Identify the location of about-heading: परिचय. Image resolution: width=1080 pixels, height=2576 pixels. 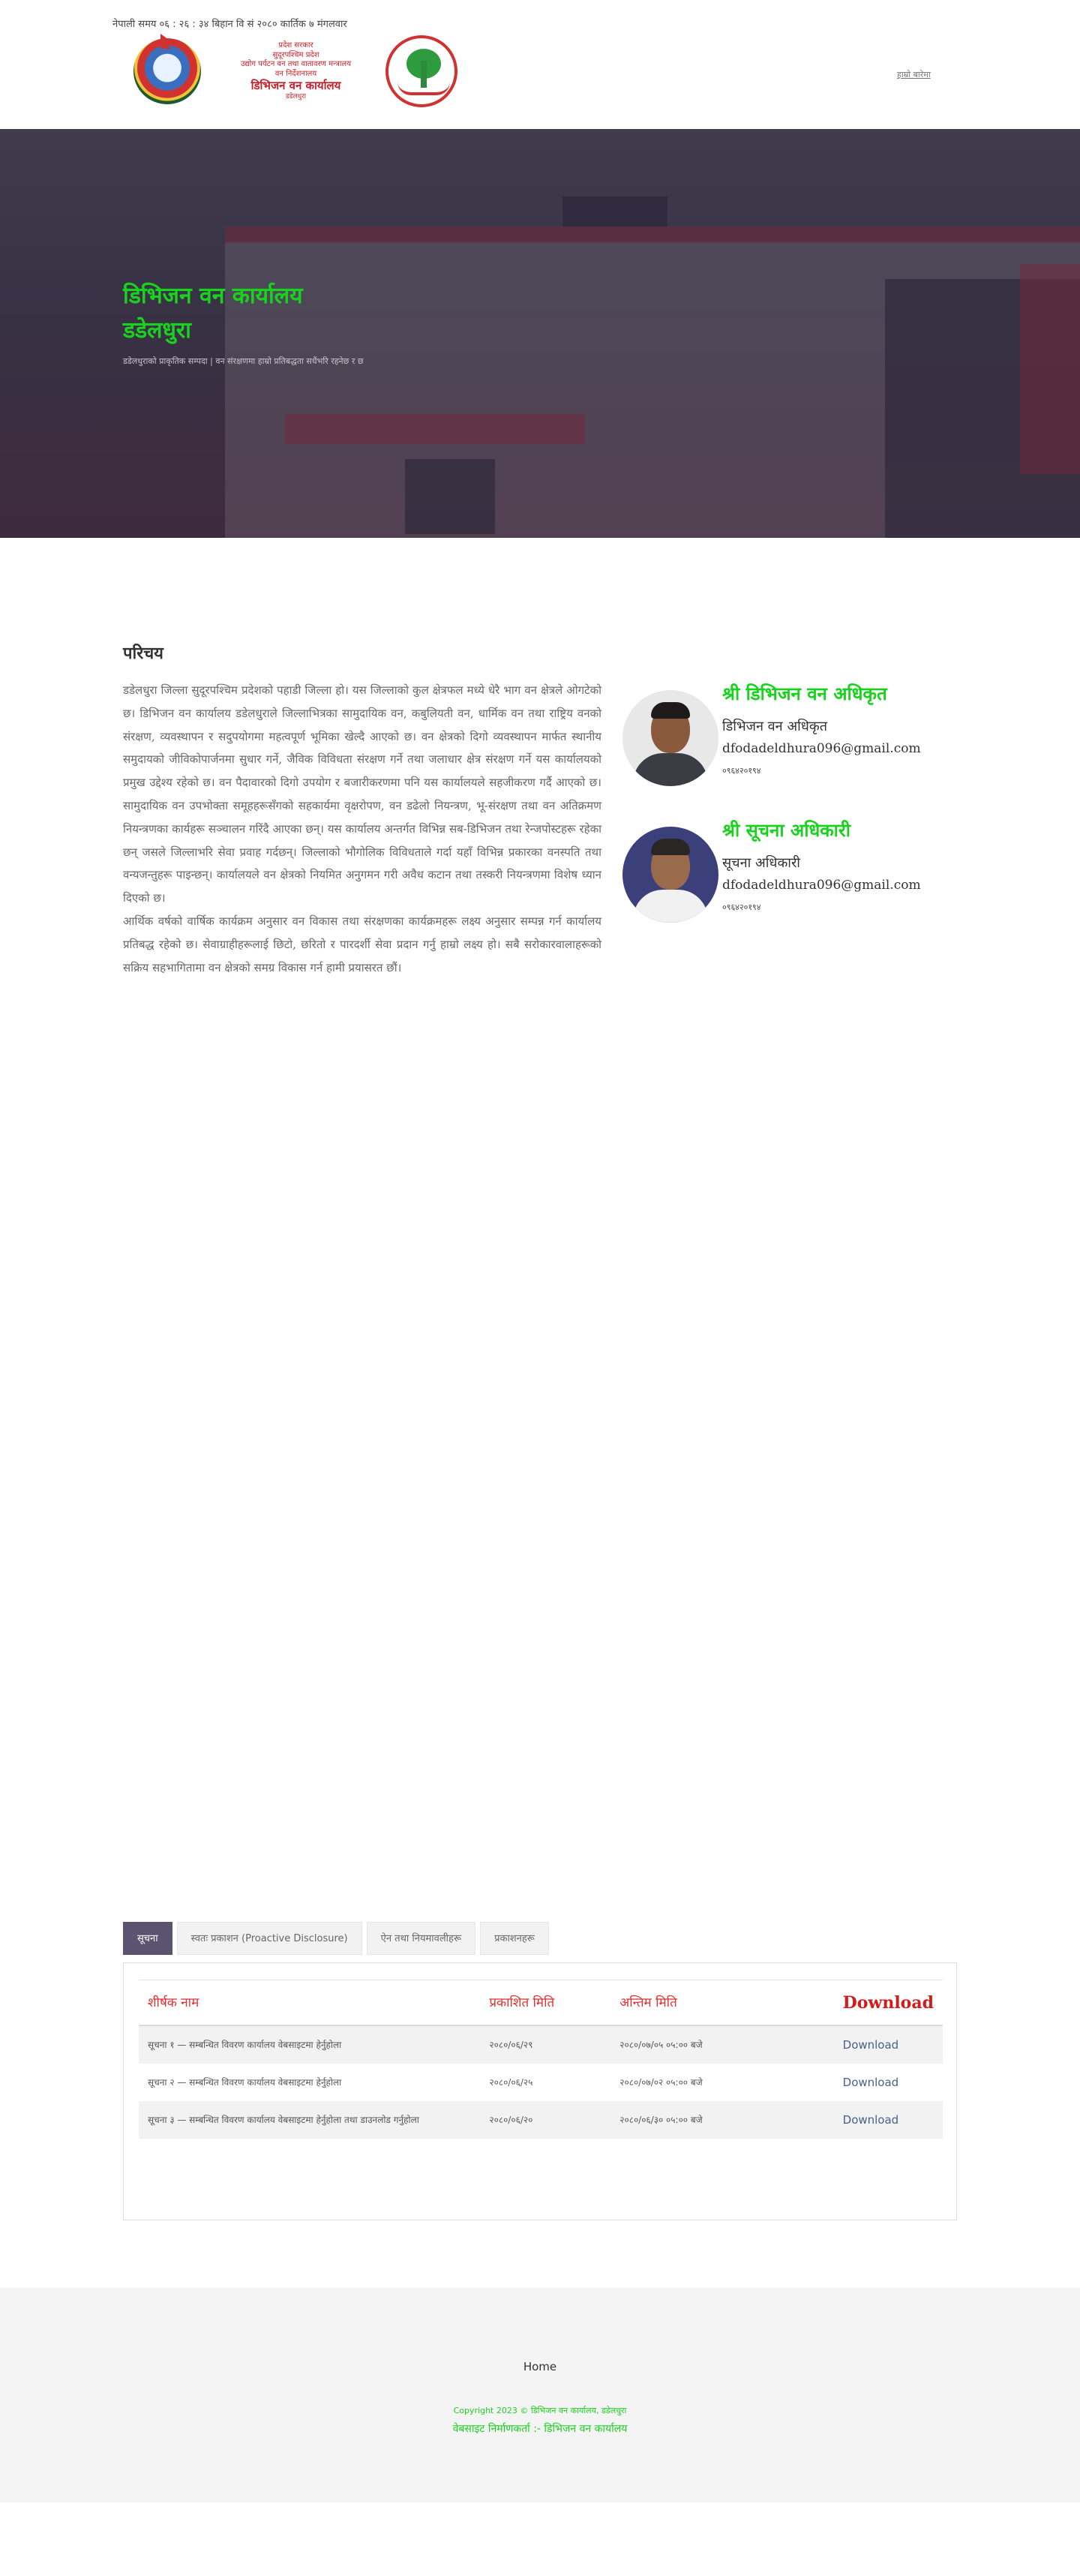
(143, 653).